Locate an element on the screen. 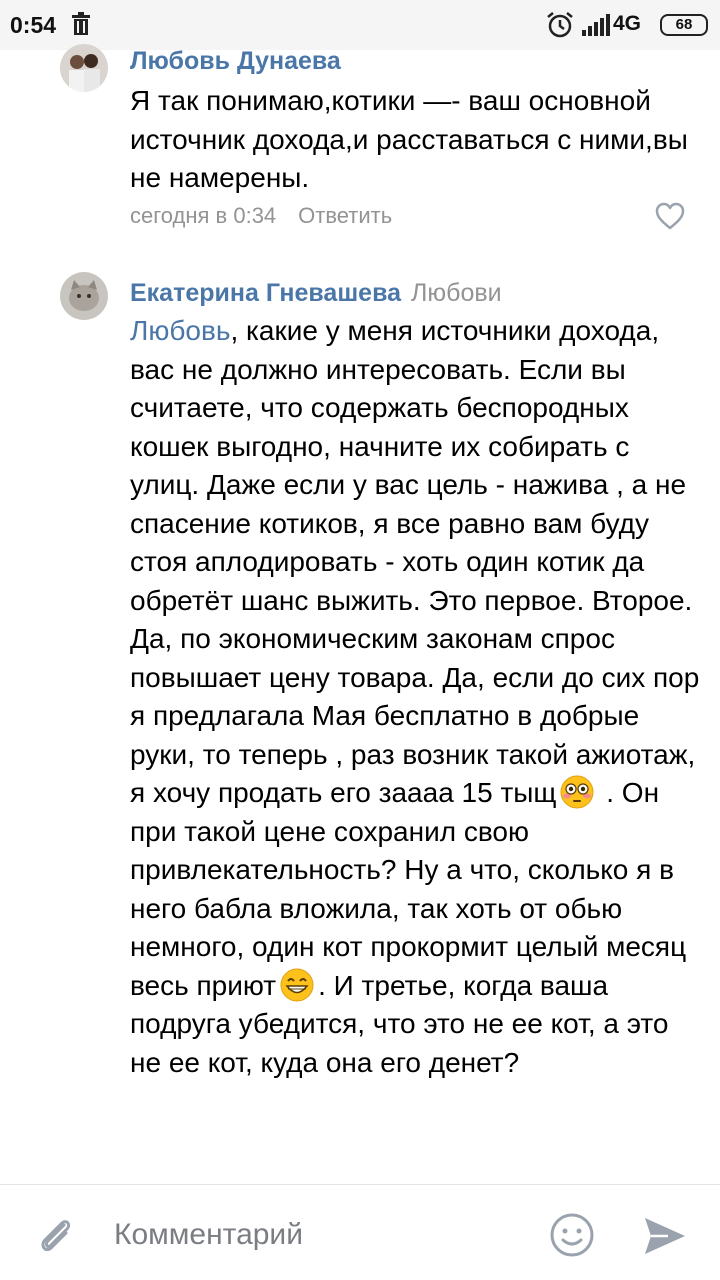  battery-indicator: 68 is located at coordinates (684, 25).